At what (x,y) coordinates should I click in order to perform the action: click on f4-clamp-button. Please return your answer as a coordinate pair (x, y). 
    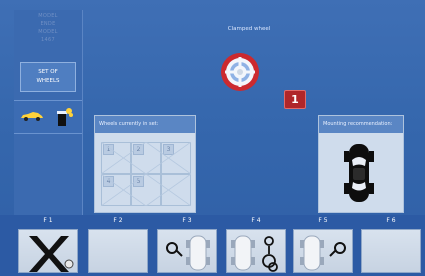
    Looking at the image, I should click on (256, 251).